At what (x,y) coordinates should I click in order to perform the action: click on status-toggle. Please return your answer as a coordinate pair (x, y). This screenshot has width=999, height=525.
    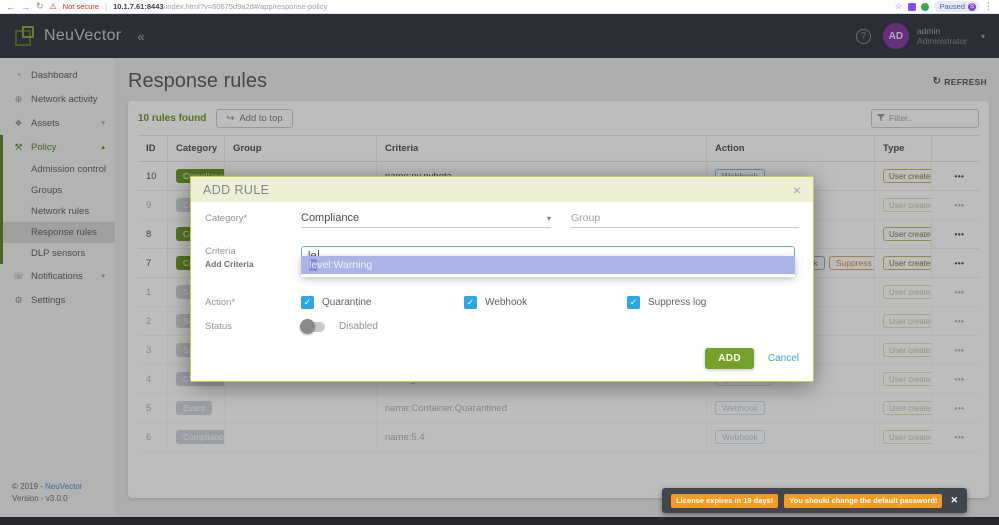
    Looking at the image, I should click on (312, 326).